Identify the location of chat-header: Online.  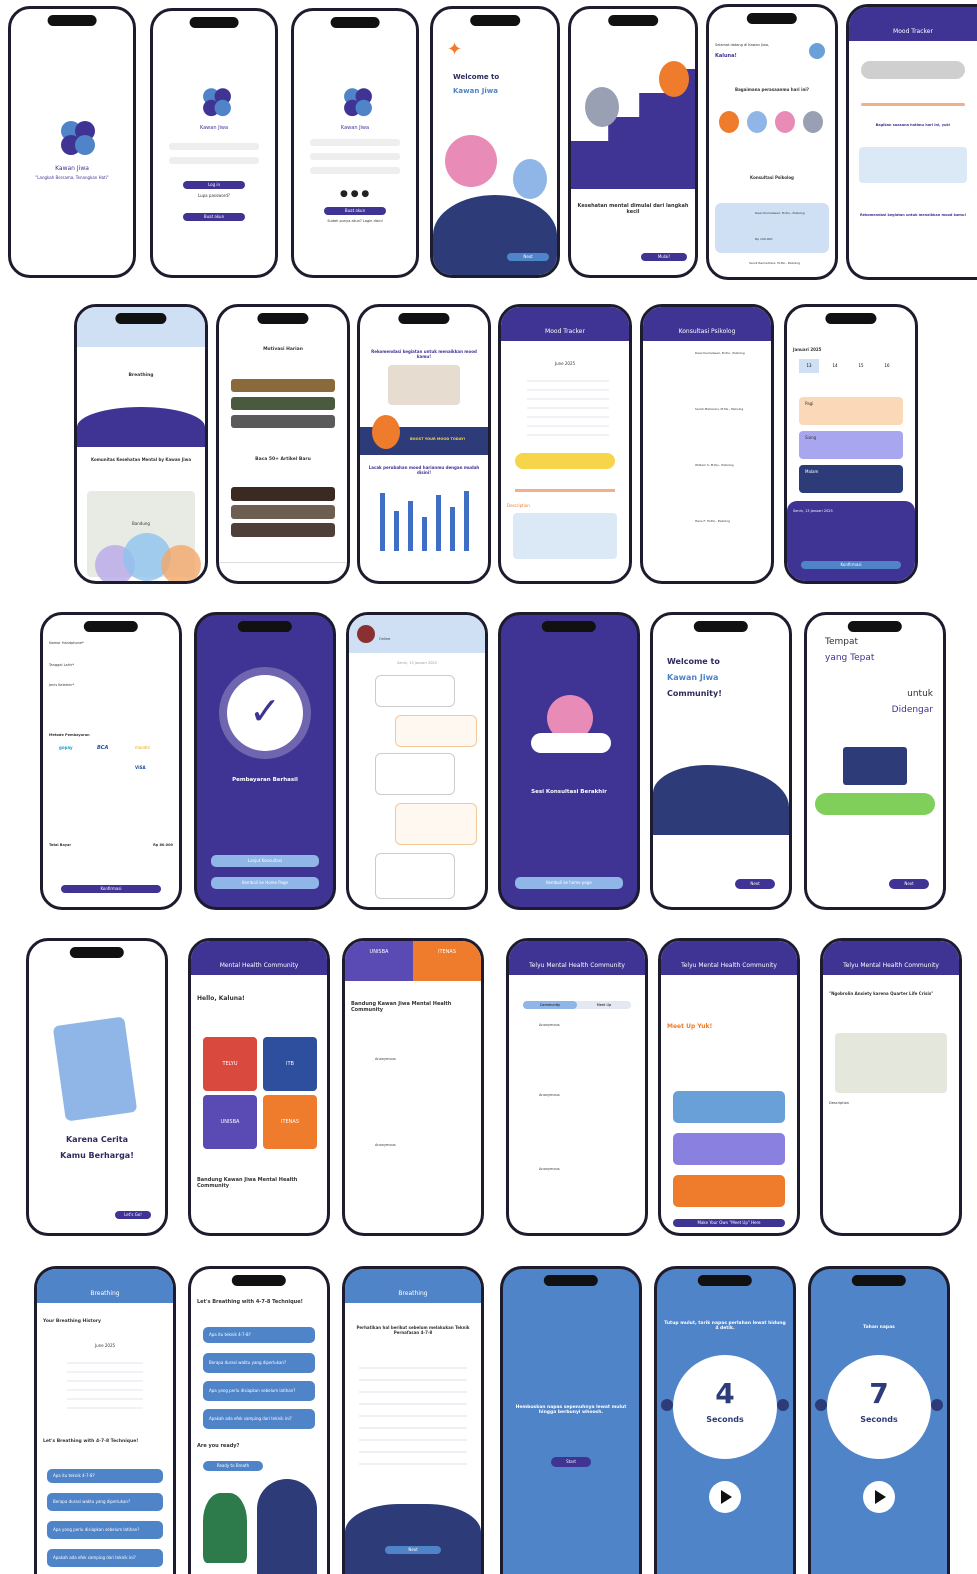
(417, 634).